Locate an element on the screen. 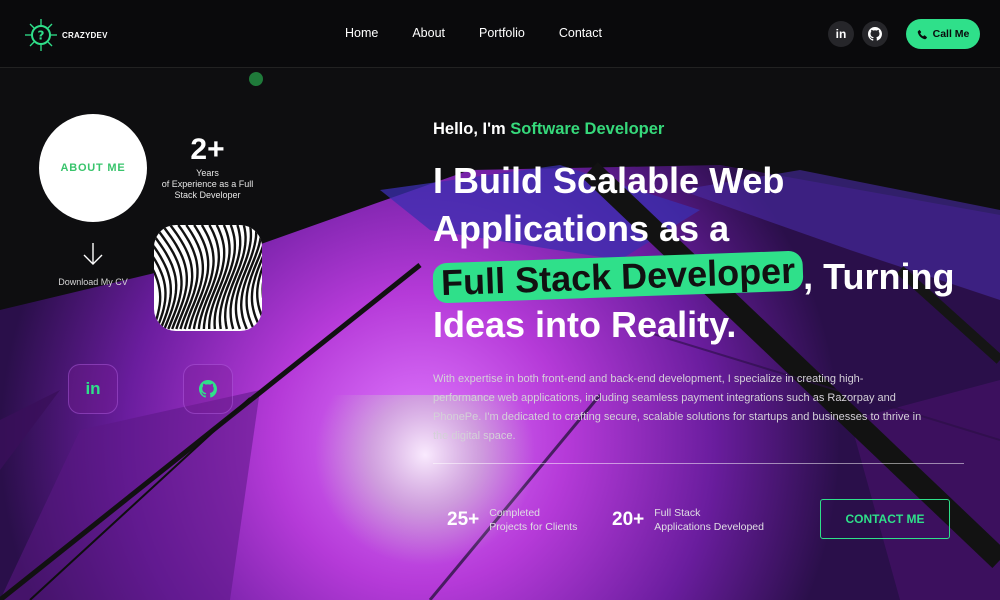 The image size is (1000, 600). headline-line-4: Ideas into Reality. is located at coordinates (585, 324).